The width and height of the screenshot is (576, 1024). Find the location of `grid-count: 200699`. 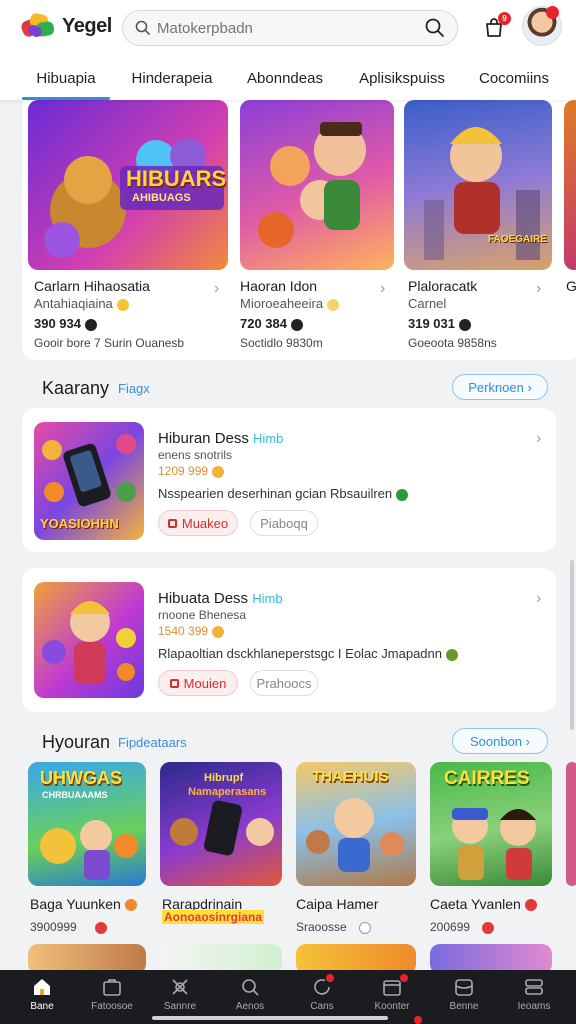

grid-count: 200699 is located at coordinates (462, 927).